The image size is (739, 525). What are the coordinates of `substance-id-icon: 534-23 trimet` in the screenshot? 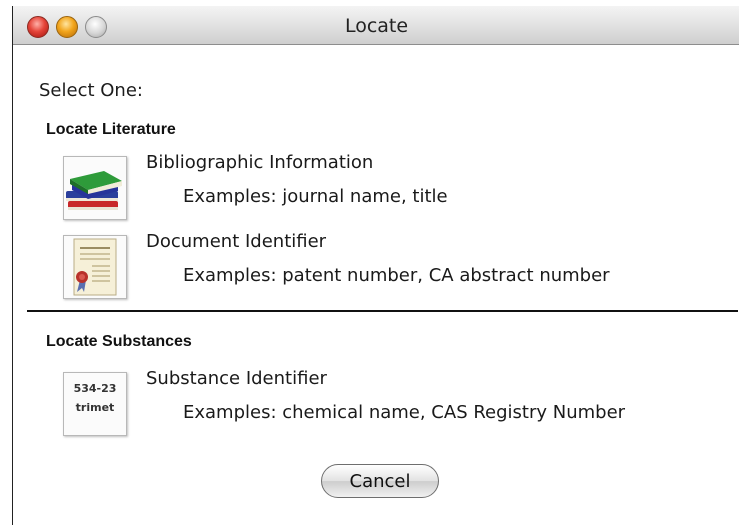 It's located at (95, 404).